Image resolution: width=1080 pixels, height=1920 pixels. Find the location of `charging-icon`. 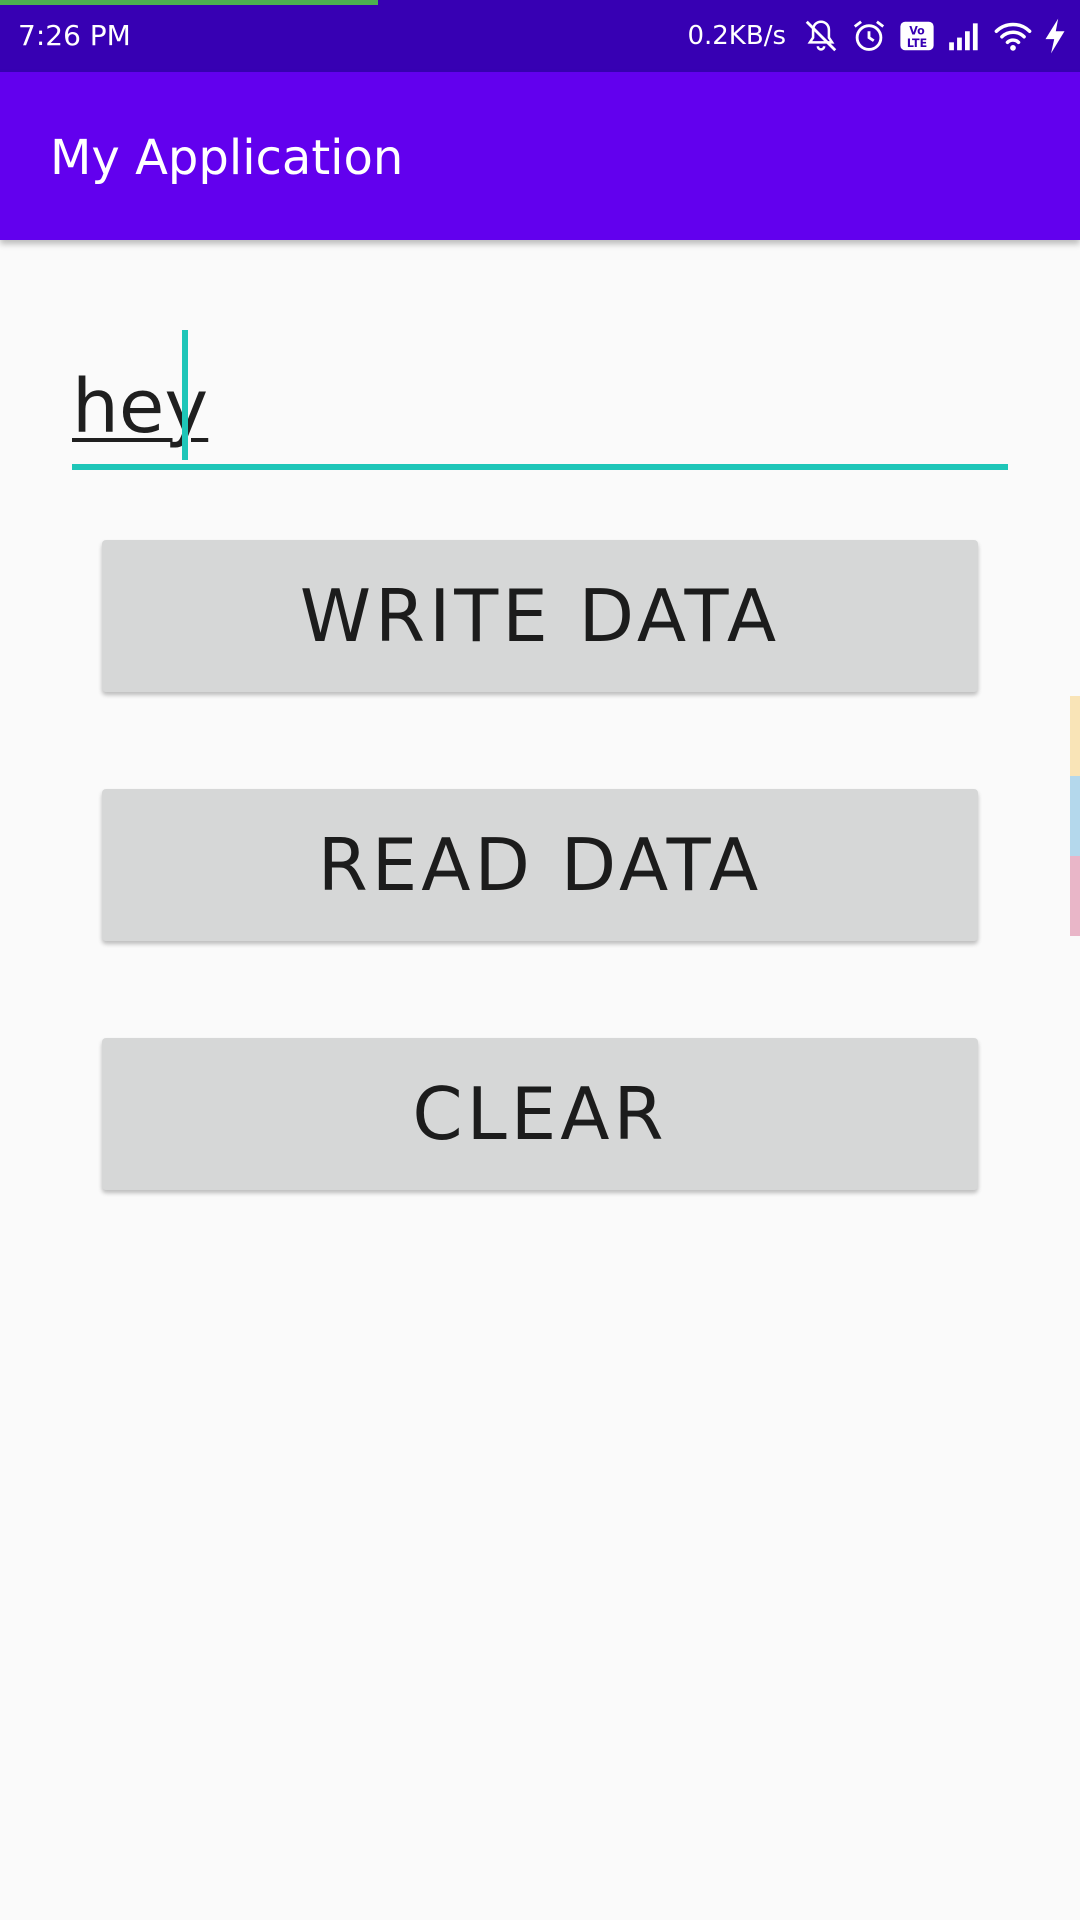

charging-icon is located at coordinates (1055, 36).